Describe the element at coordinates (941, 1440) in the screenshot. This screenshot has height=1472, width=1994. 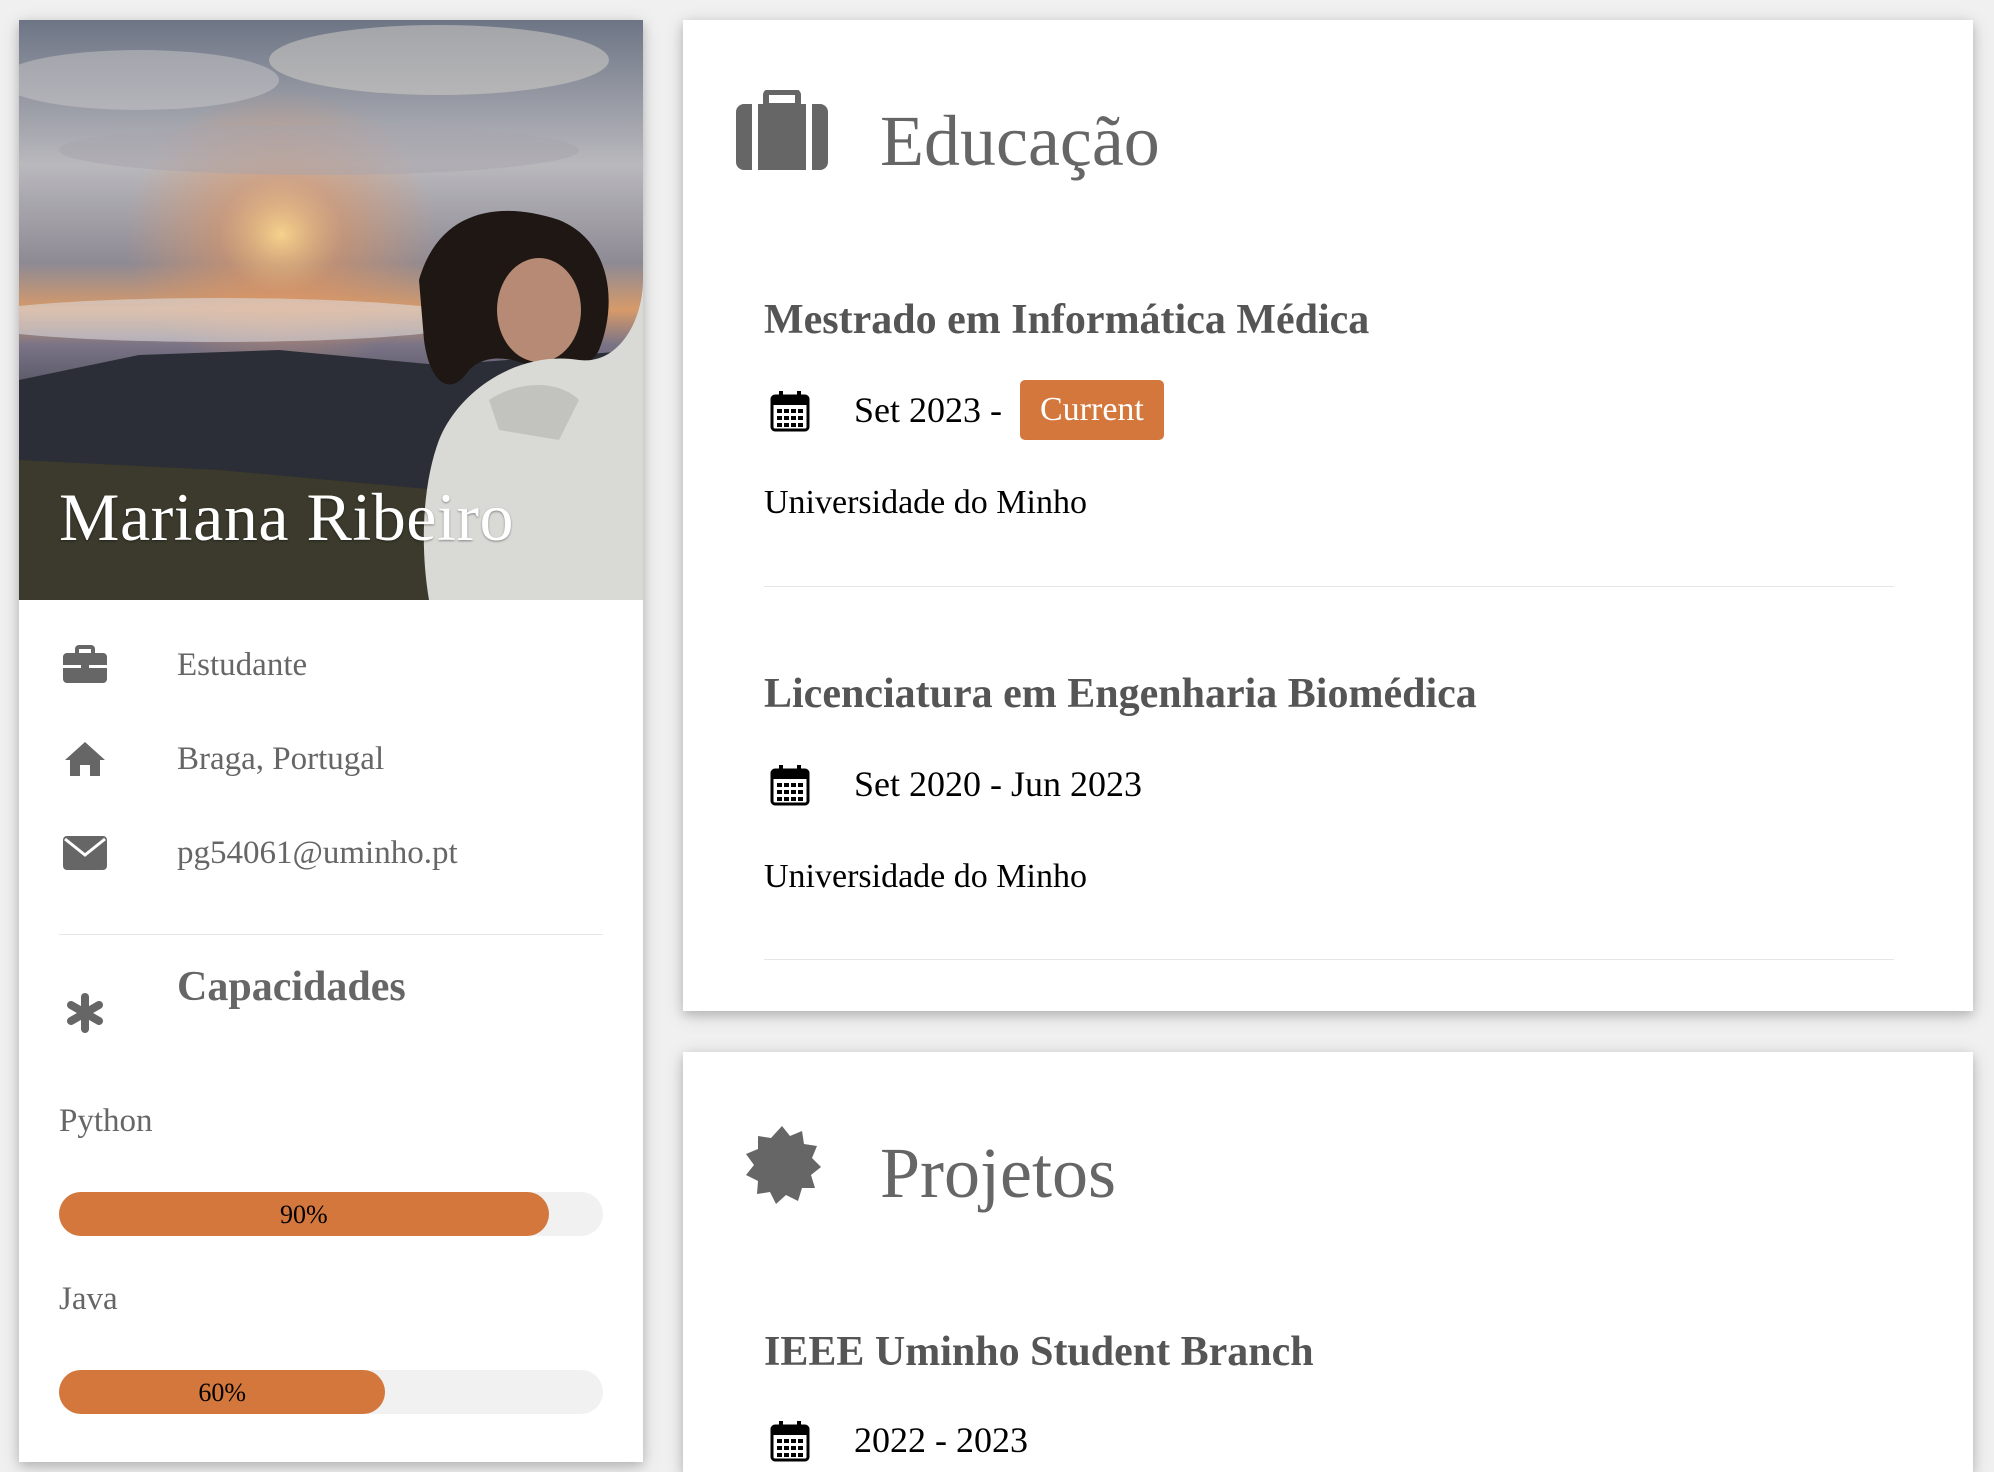
I see `project-date-text: 2022 - 2023` at that location.